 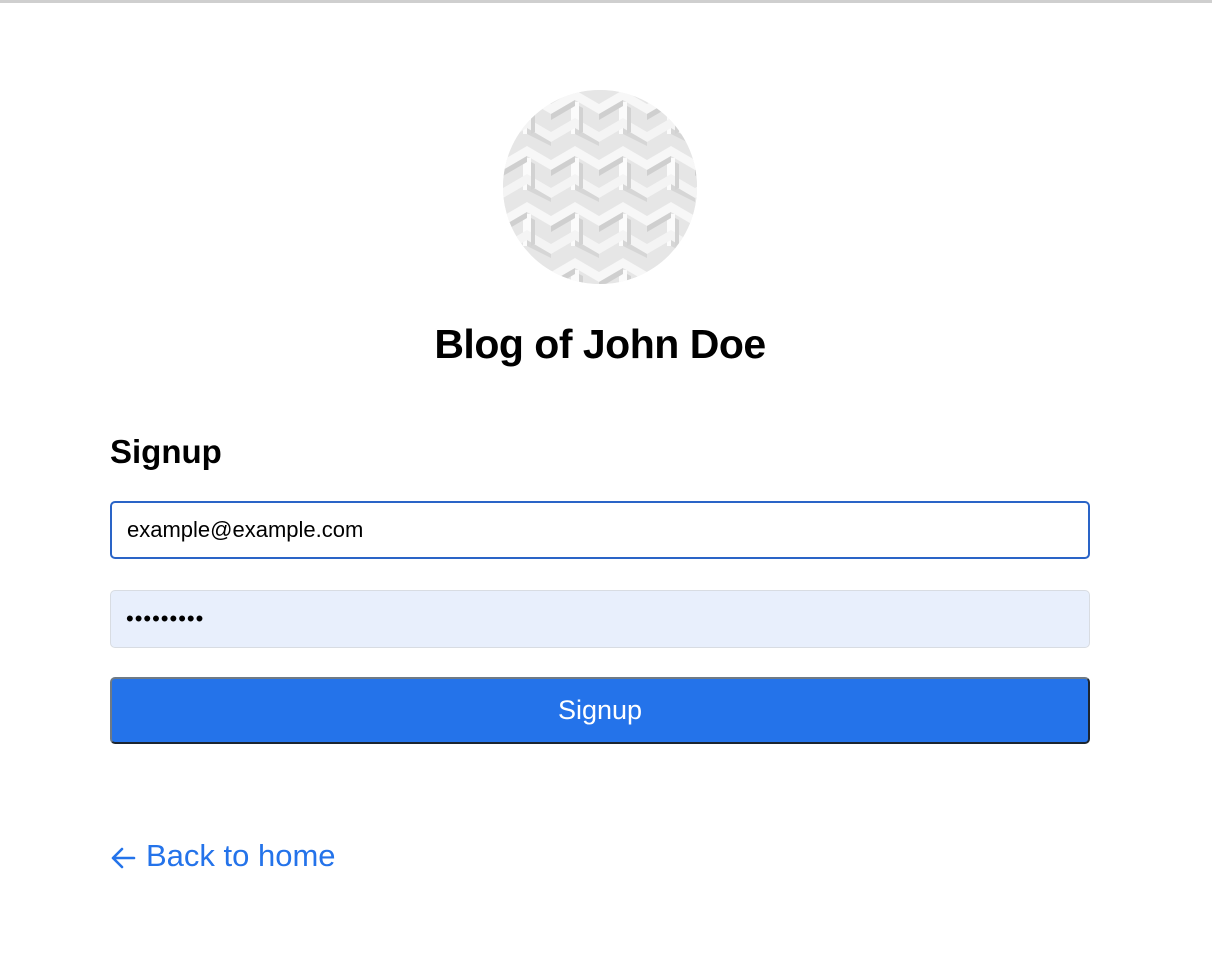 I want to click on email-field, so click(x=600, y=530).